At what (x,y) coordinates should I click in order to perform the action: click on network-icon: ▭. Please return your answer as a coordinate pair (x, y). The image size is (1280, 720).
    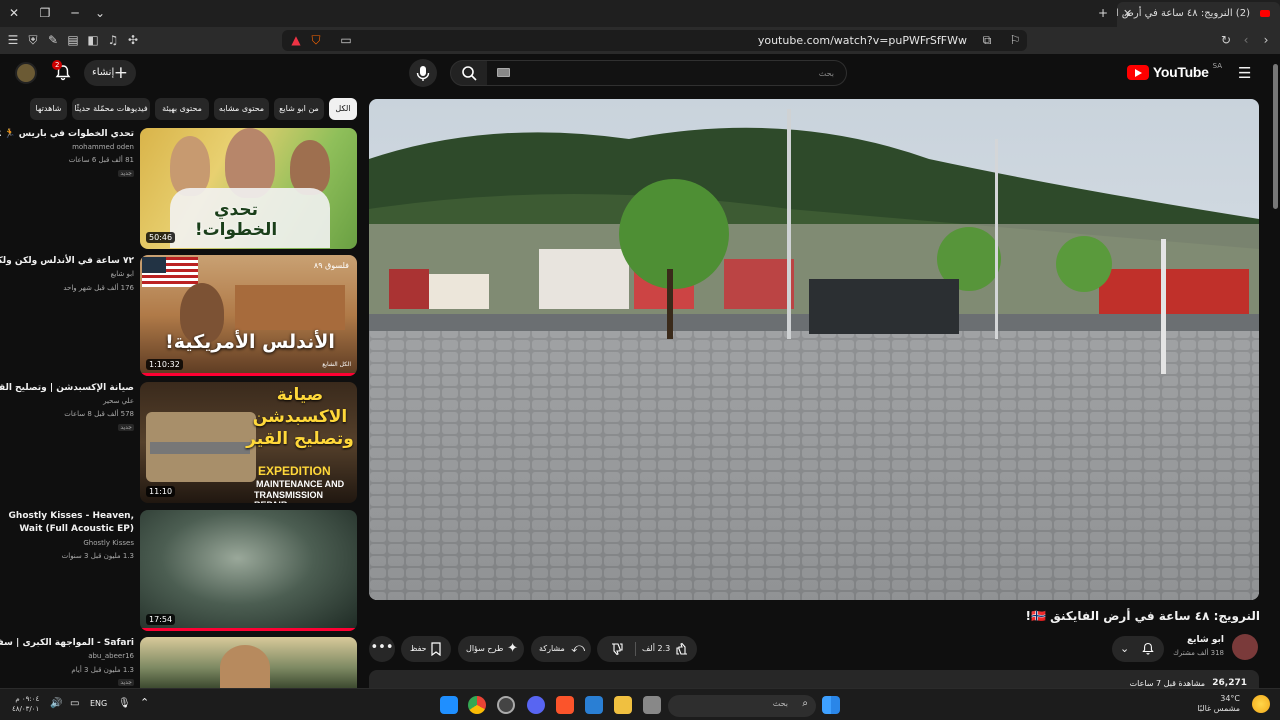
    Looking at the image, I should click on (74, 703).